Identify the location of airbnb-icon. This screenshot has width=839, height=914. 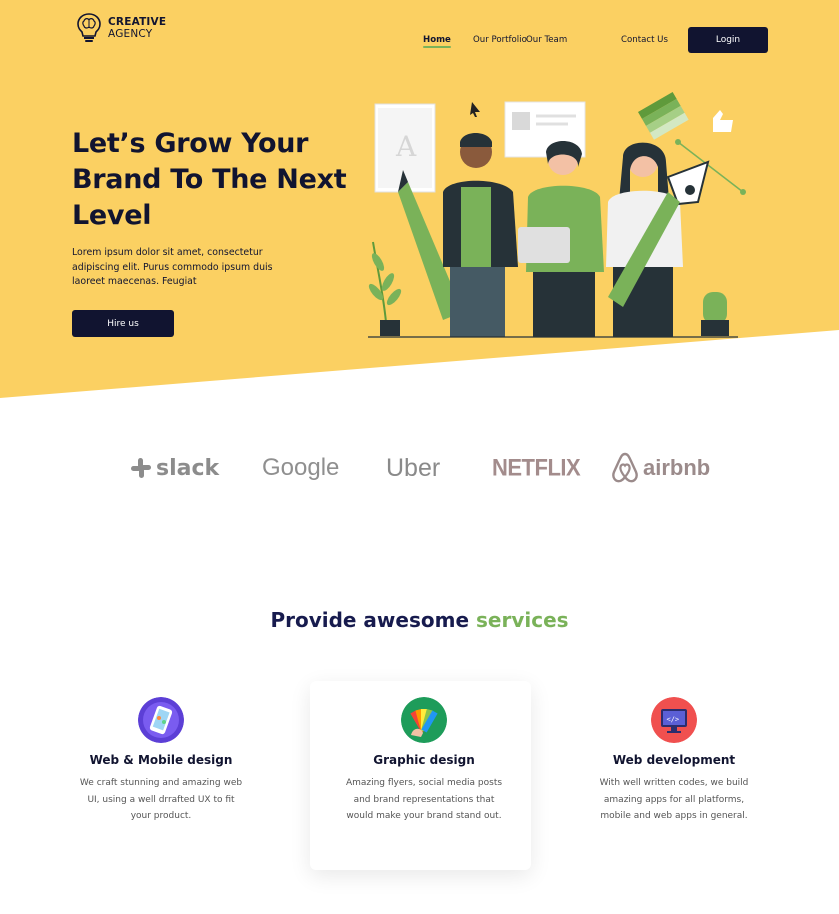
(625, 467).